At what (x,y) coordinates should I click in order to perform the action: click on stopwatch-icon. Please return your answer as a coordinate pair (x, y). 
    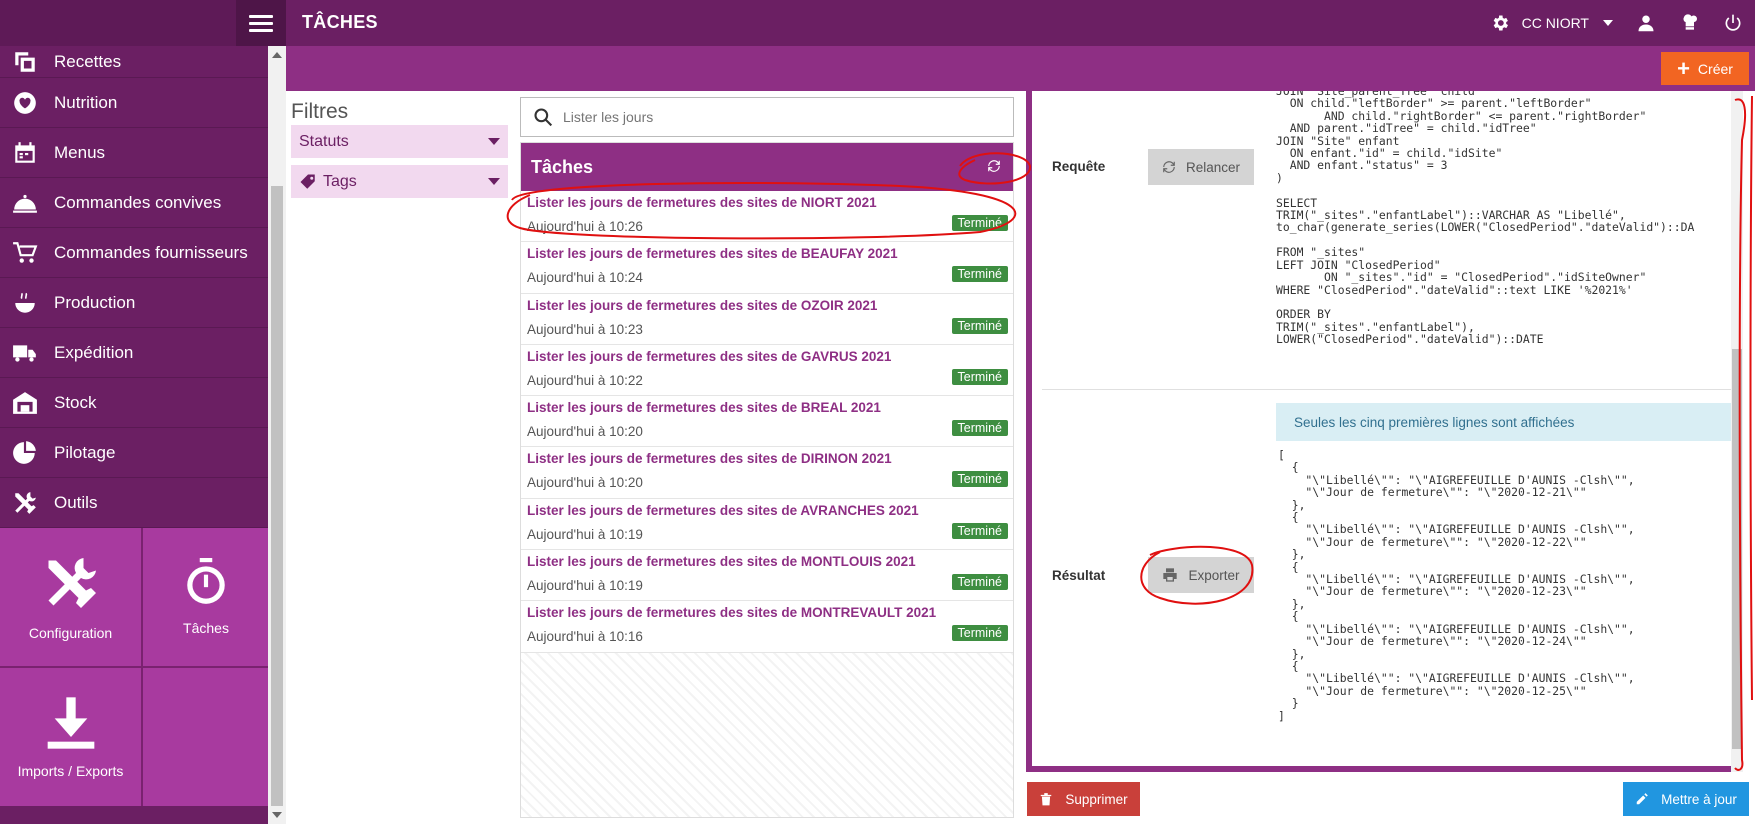
    Looking at the image, I should click on (206, 581).